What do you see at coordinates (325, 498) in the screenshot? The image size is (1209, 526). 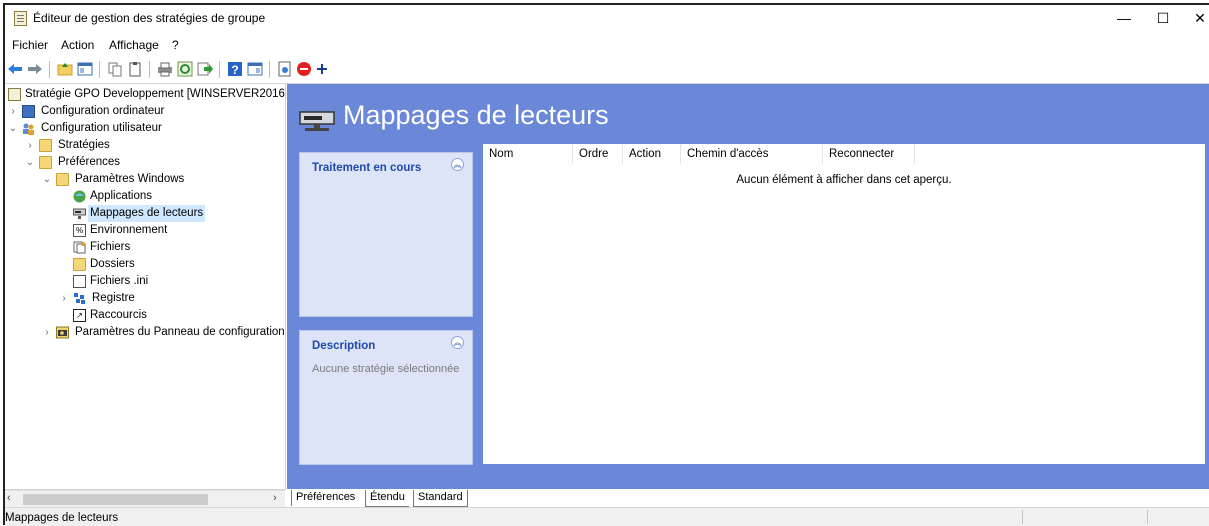 I see `tab-preferences: Préférences` at bounding box center [325, 498].